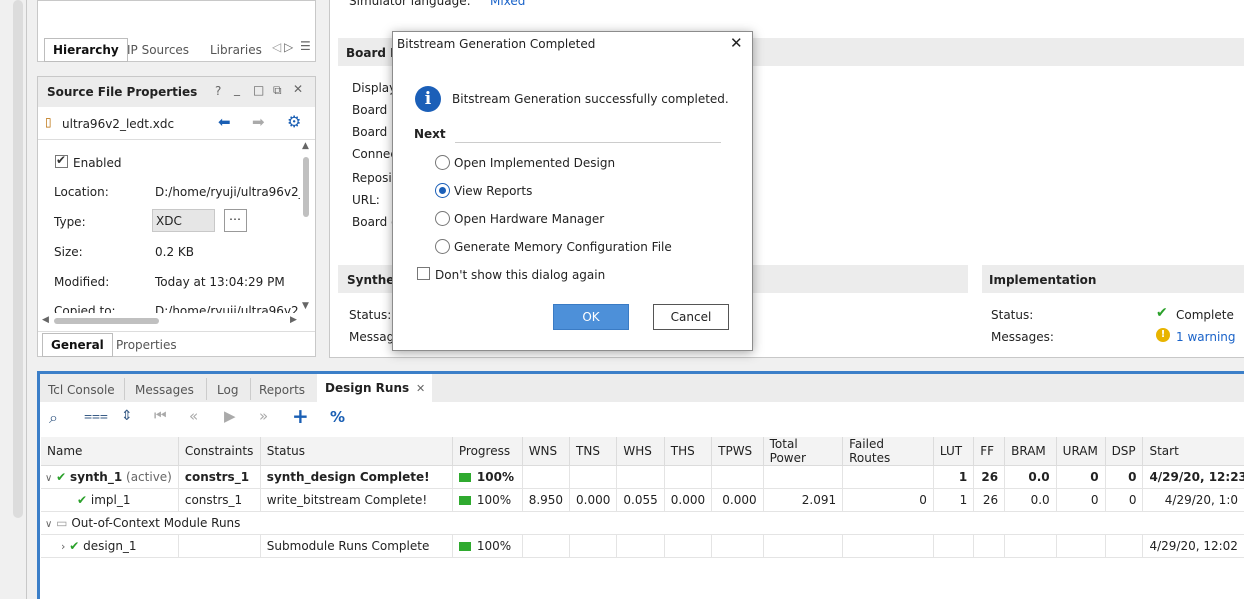  Describe the element at coordinates (736, 43) in the screenshot. I see `dialog-close-icon: ✕` at that location.